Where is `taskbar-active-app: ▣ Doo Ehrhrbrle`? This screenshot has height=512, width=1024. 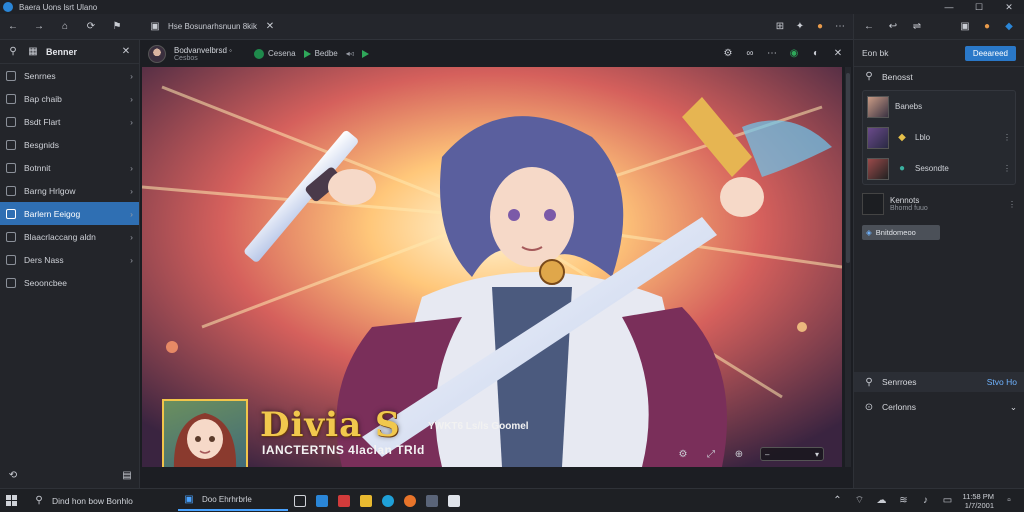
taskbar-active-app: ▣ Doo Ehrhrbrle is located at coordinates (233, 501).